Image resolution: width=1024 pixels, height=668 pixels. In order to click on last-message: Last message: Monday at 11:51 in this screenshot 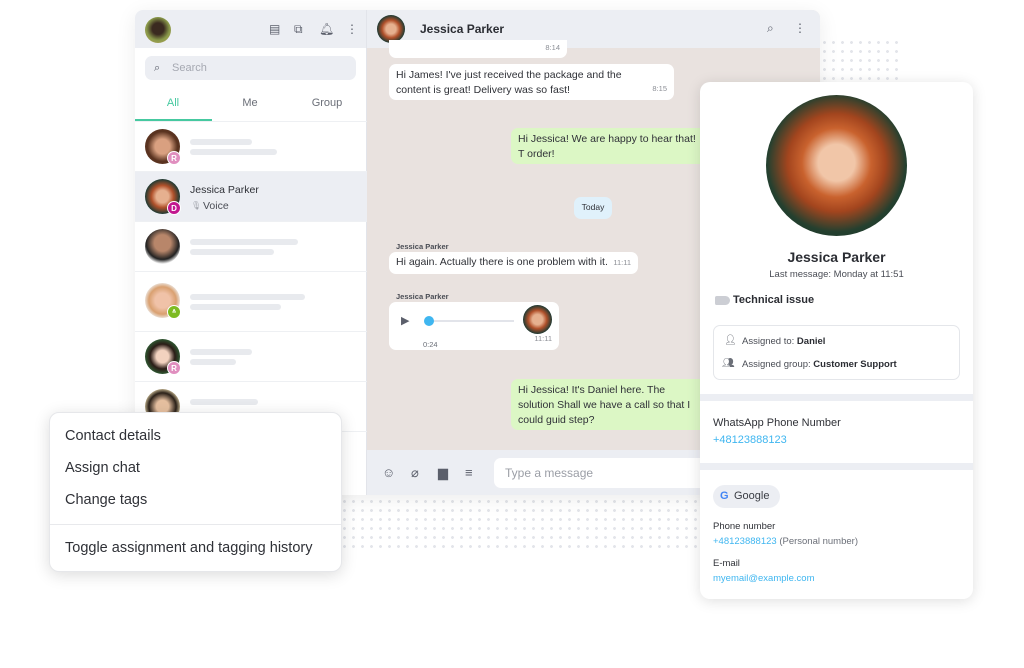, I will do `click(836, 274)`.